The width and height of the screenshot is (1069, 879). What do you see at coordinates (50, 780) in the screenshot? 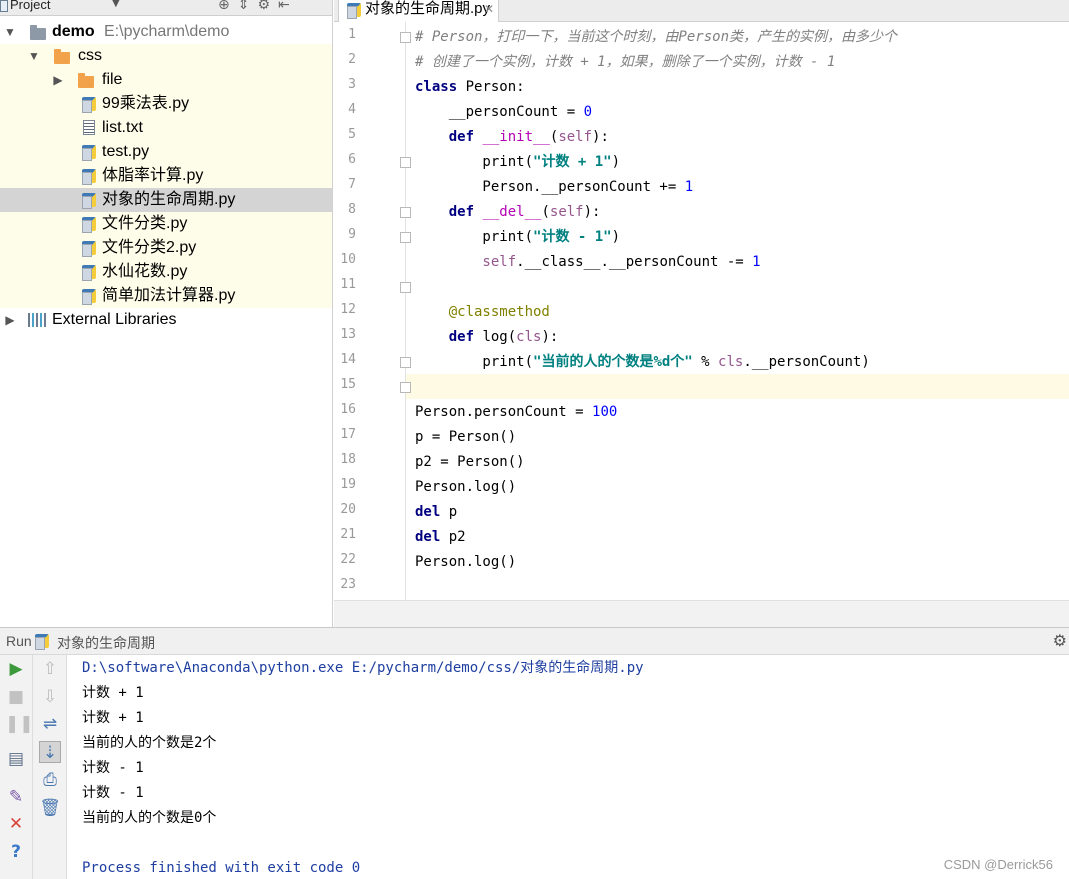
I see `print-icon: ⎙` at bounding box center [50, 780].